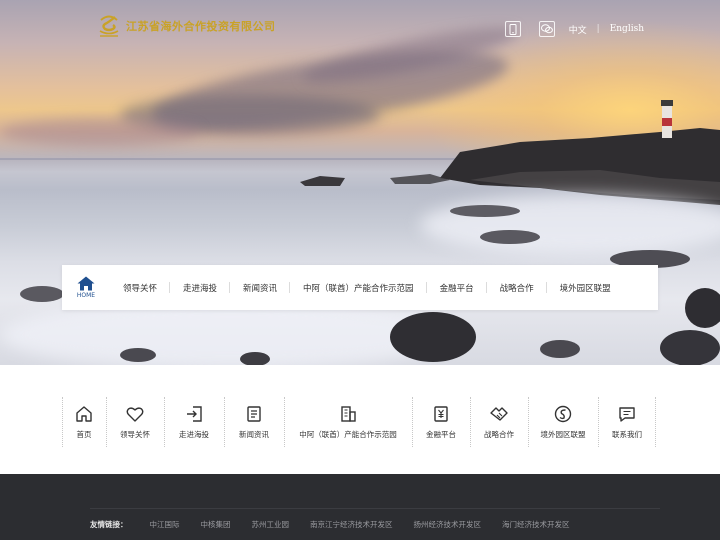 The height and width of the screenshot is (540, 720). I want to click on friend-link: 中核集团, so click(216, 524).